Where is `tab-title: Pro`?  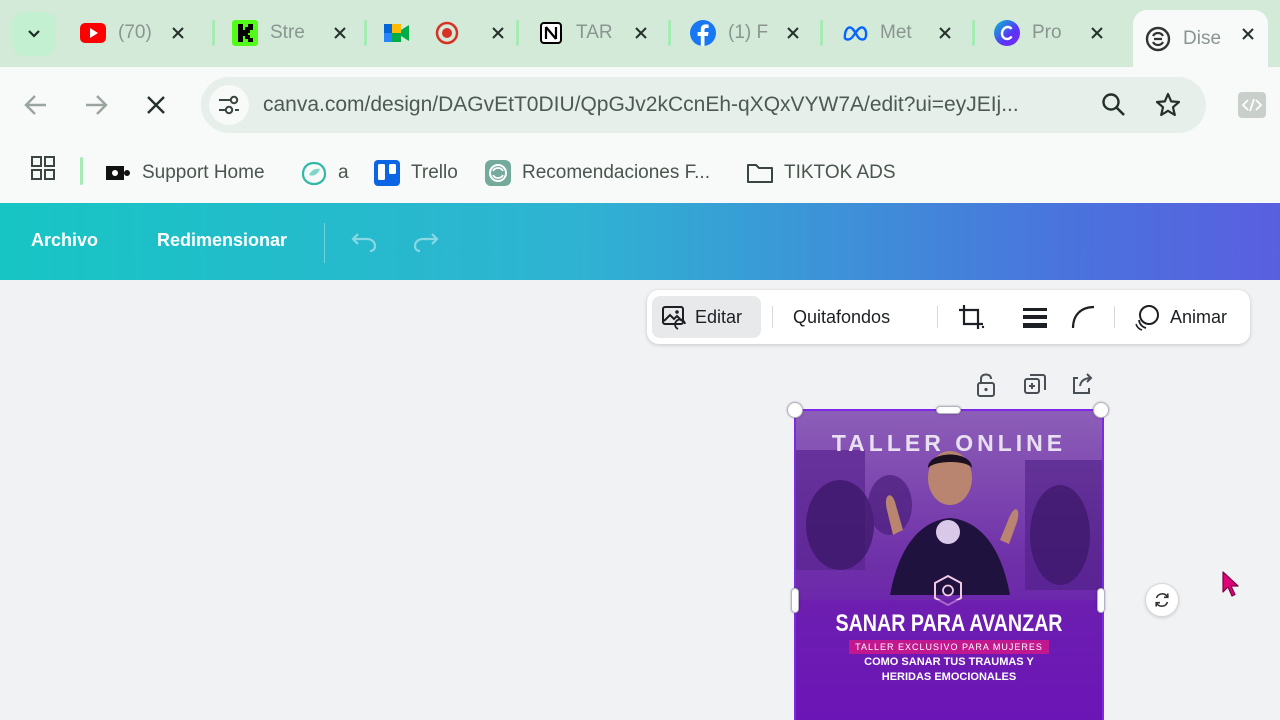
tab-title: Pro is located at coordinates (1047, 32).